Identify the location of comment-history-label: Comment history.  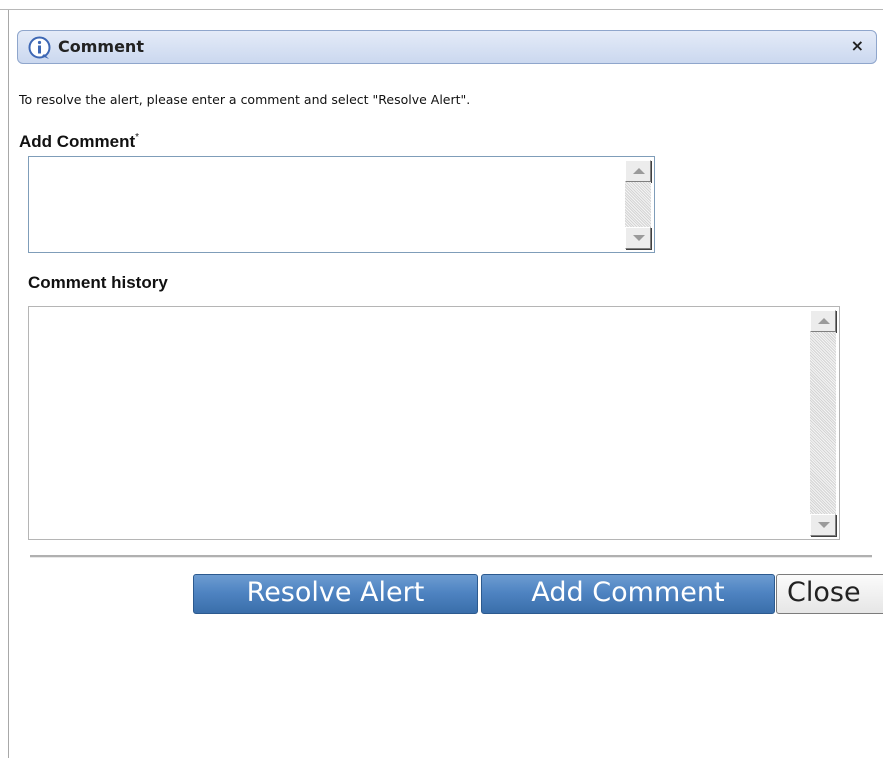
(98, 282).